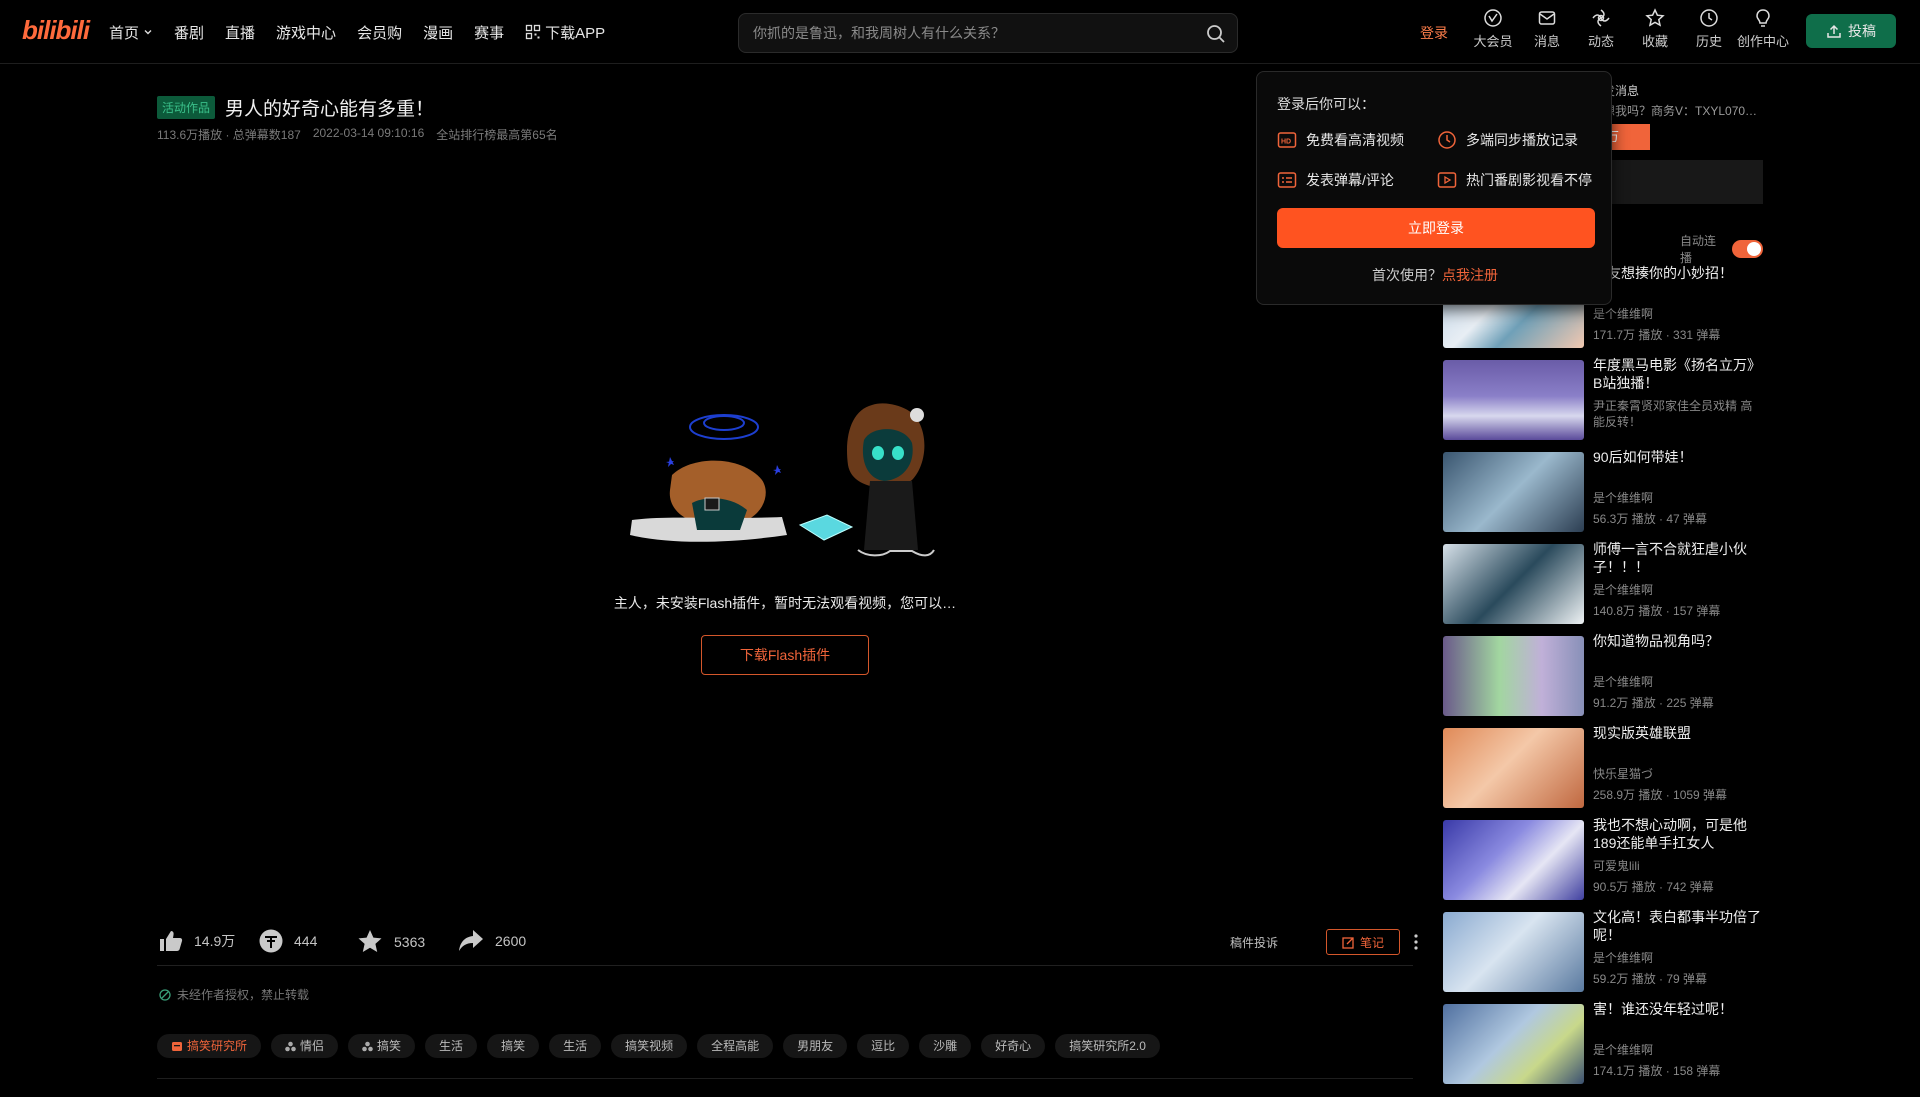  I want to click on coin-button: 444, so click(287, 941).